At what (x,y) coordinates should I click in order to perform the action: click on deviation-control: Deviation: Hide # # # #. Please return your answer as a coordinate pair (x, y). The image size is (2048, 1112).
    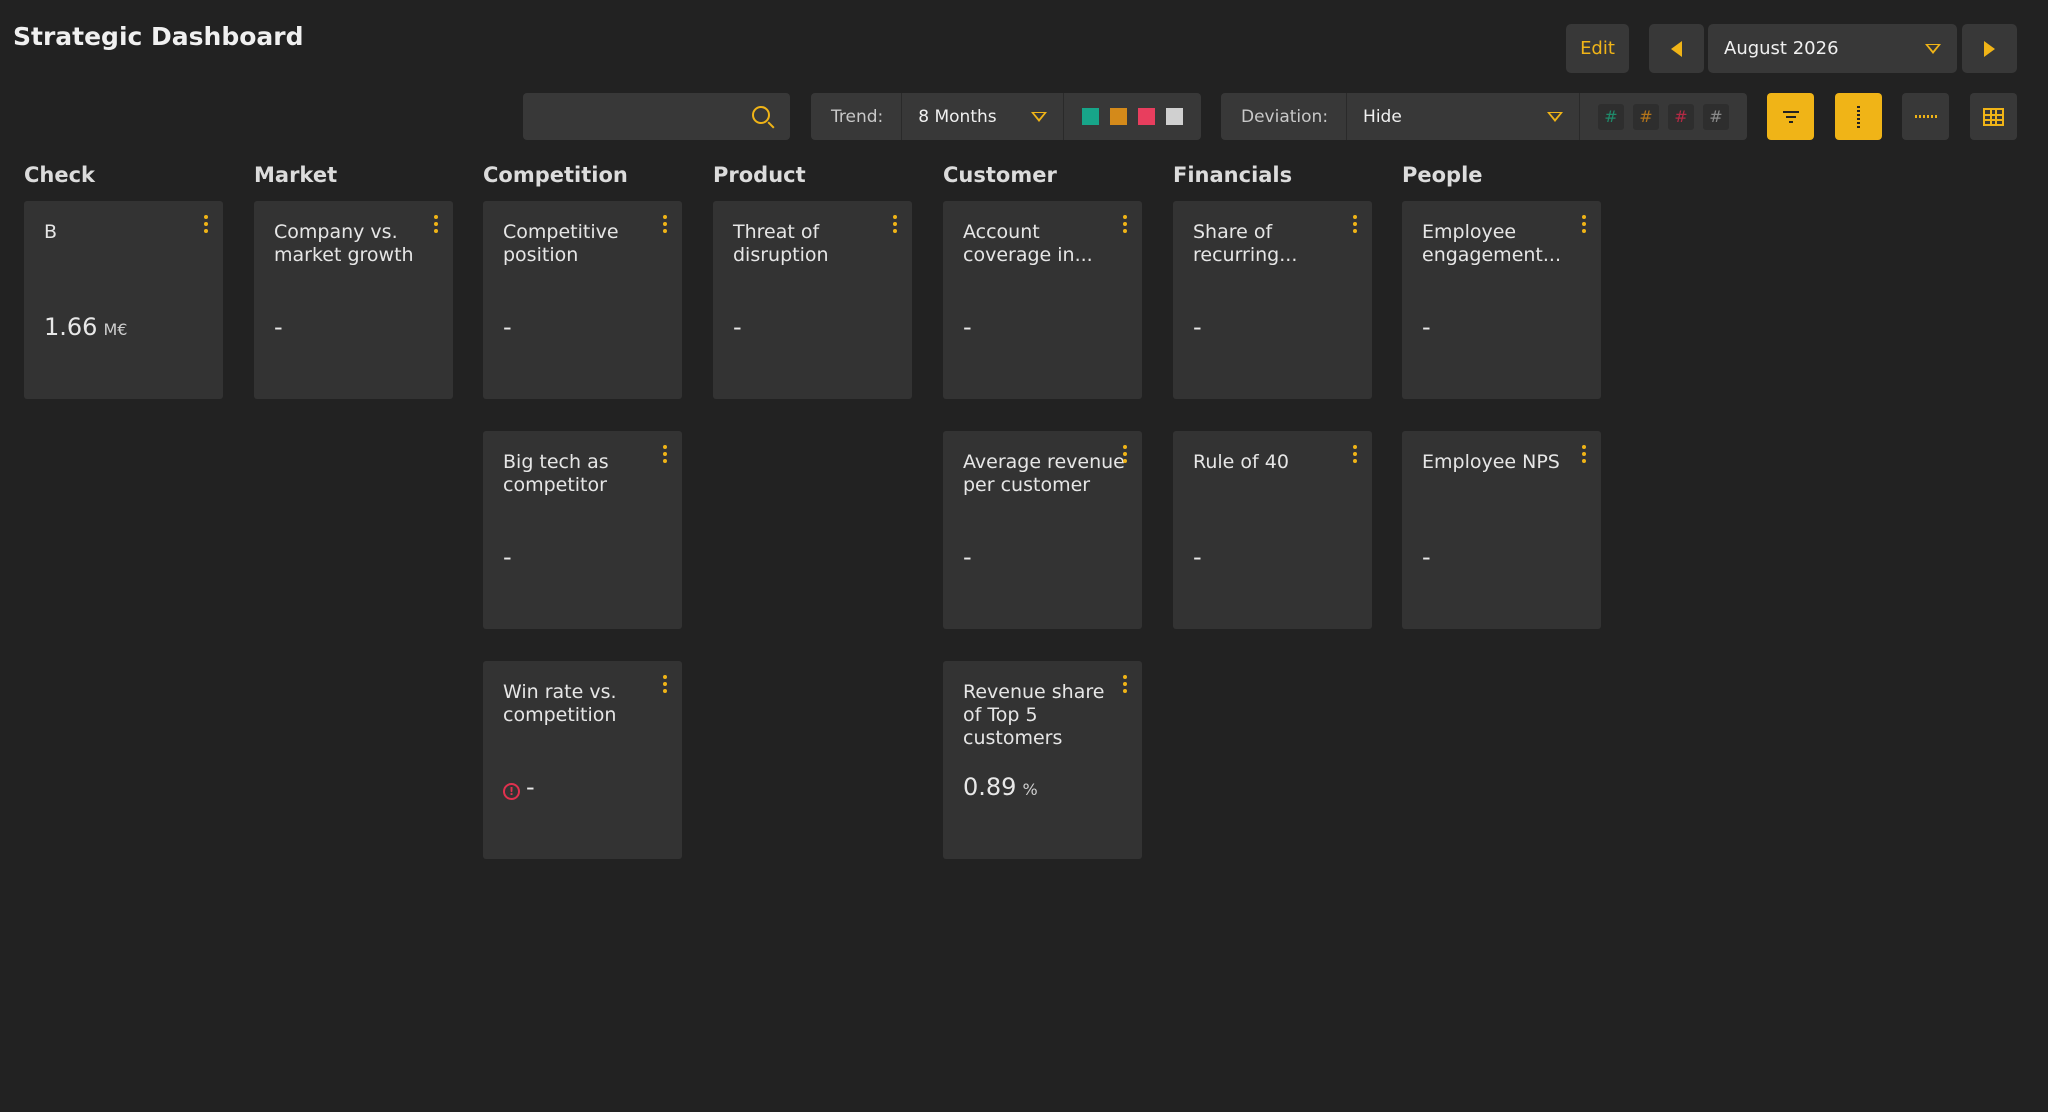
    Looking at the image, I should click on (1484, 116).